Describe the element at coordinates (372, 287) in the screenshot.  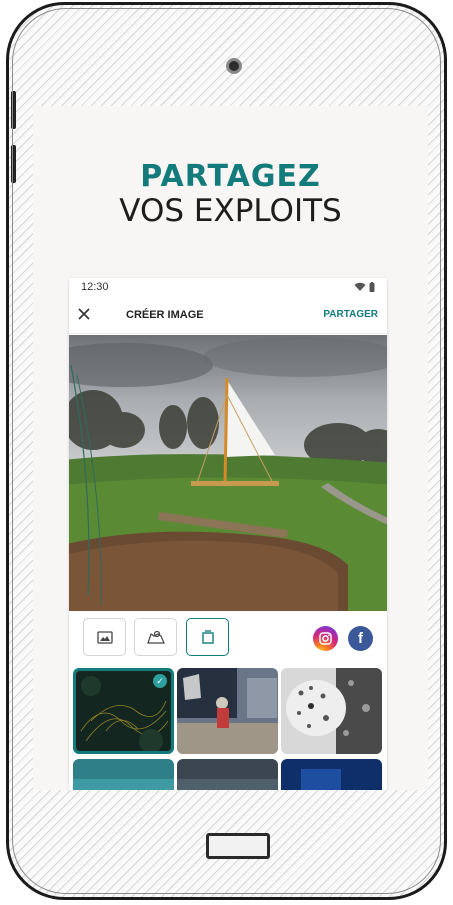
I see `battery-icon` at that location.